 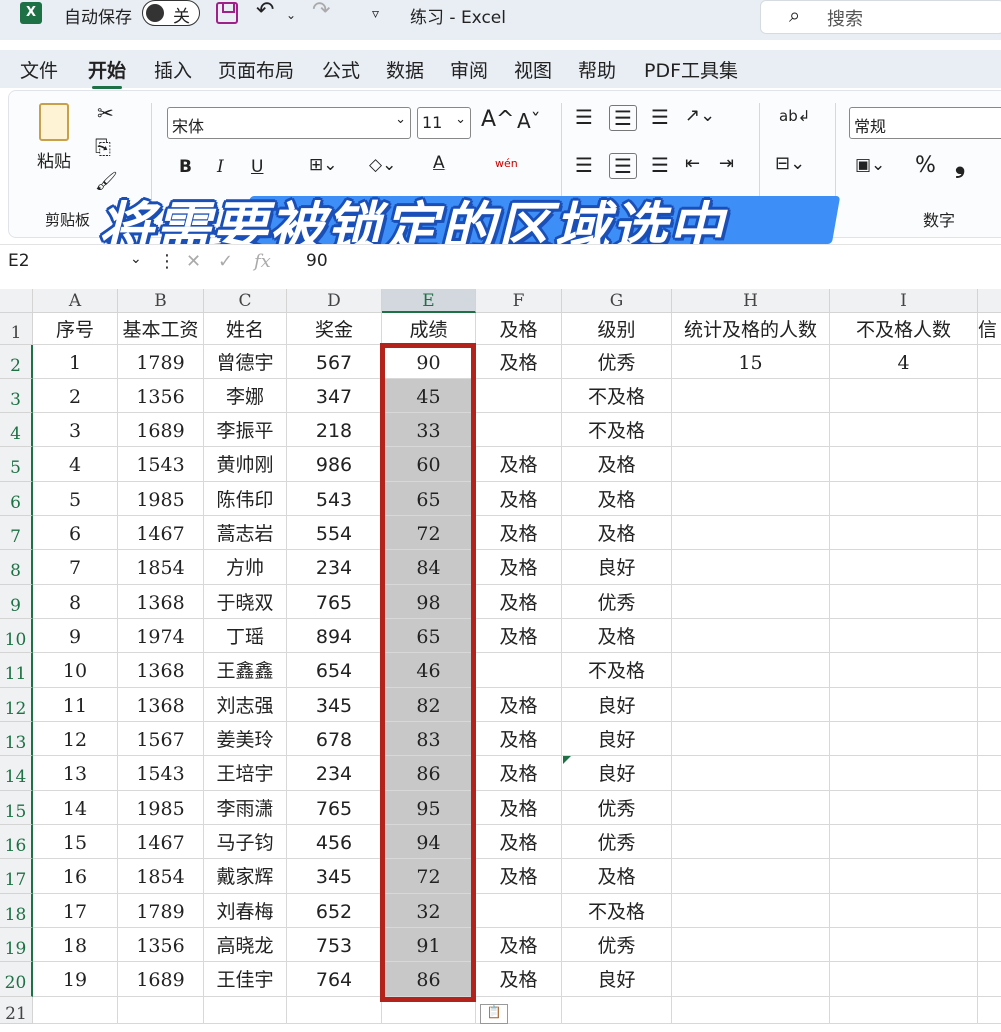 What do you see at coordinates (989, 301) in the screenshot?
I see `column-header-partial` at bounding box center [989, 301].